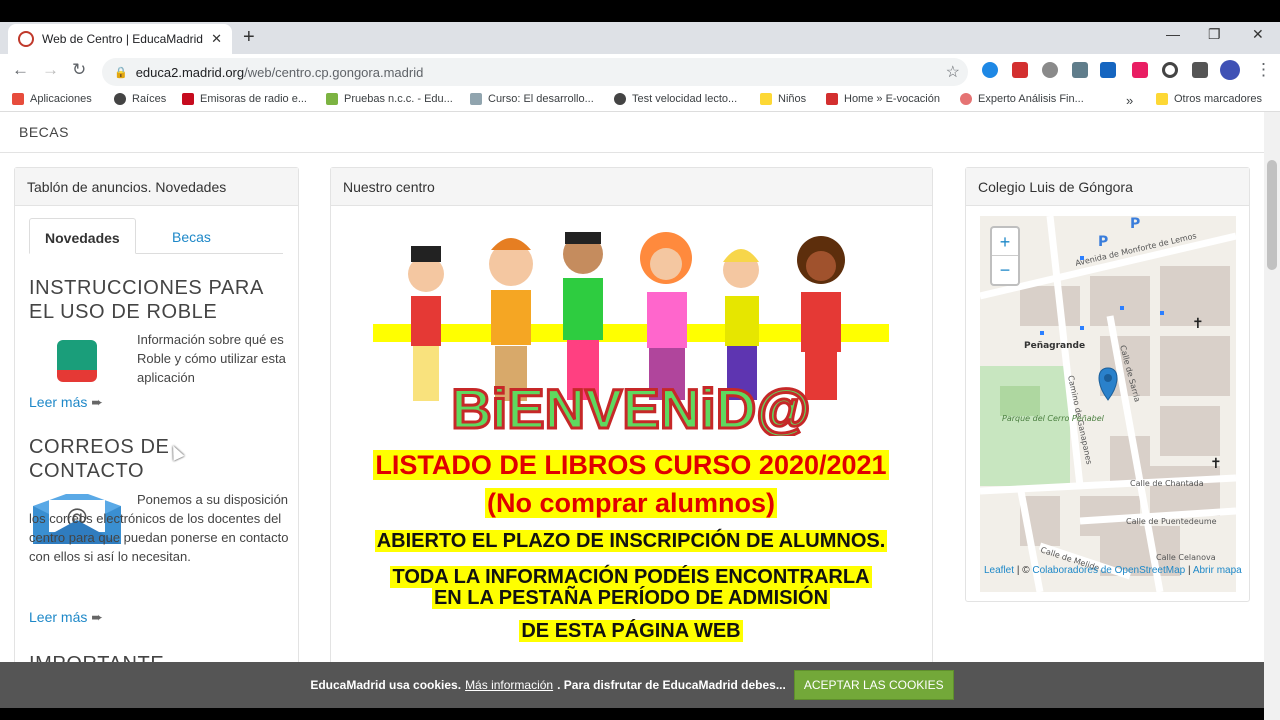  Describe the element at coordinates (1107, 187) in the screenshot. I see `map-panel-title: Colegio Luis de Góngora` at that location.